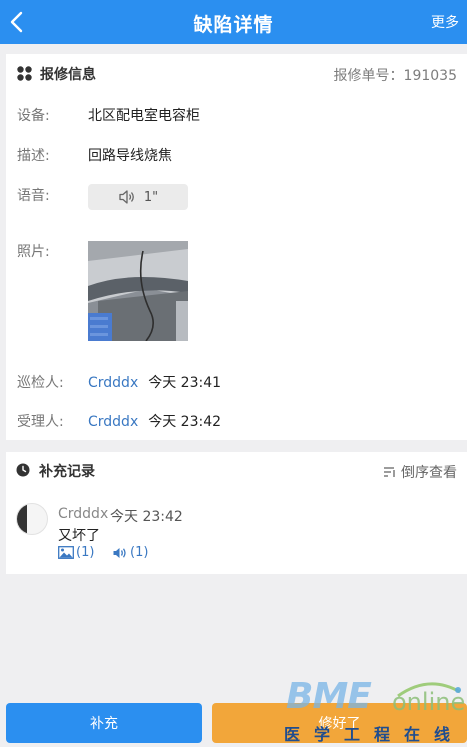 The image size is (467, 747). I want to click on voice-duration: 1", so click(151, 197).